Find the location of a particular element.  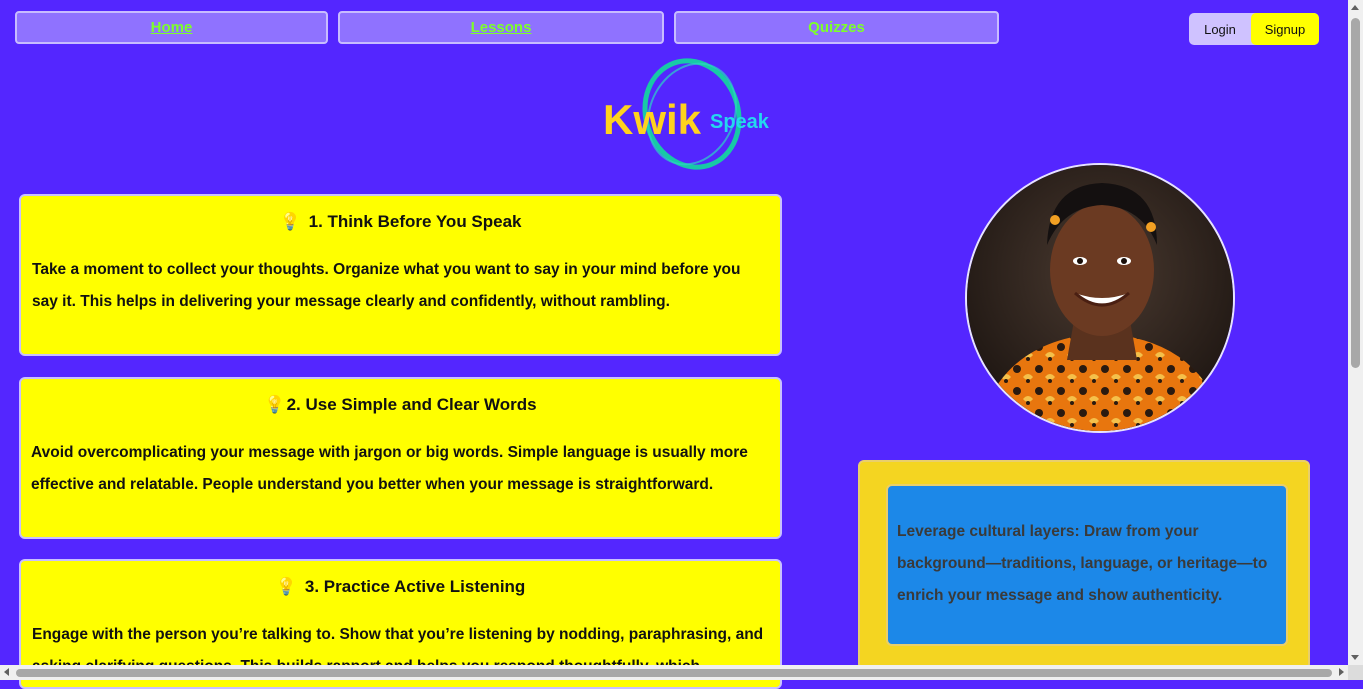

speaker-portrait is located at coordinates (1100, 298).